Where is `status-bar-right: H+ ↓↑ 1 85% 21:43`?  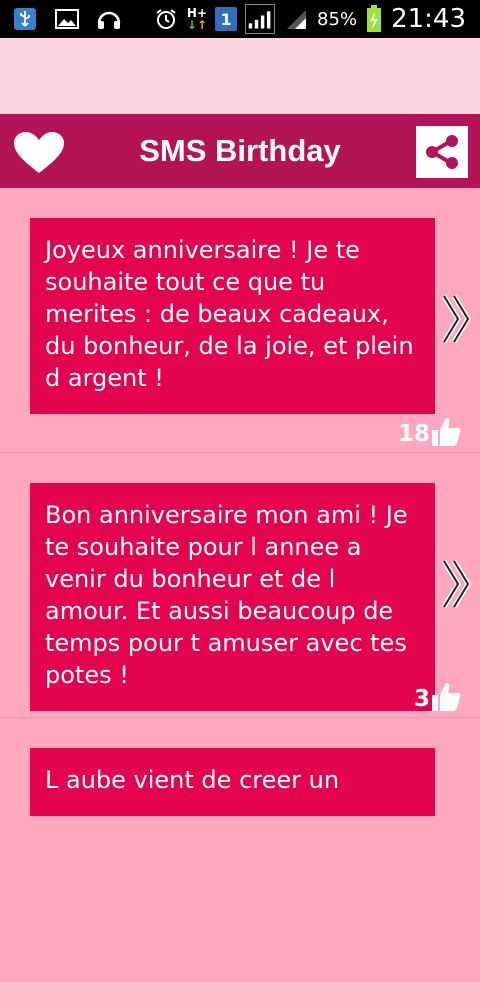 status-bar-right: H+ ↓↑ 1 85% 21:43 is located at coordinates (309, 19).